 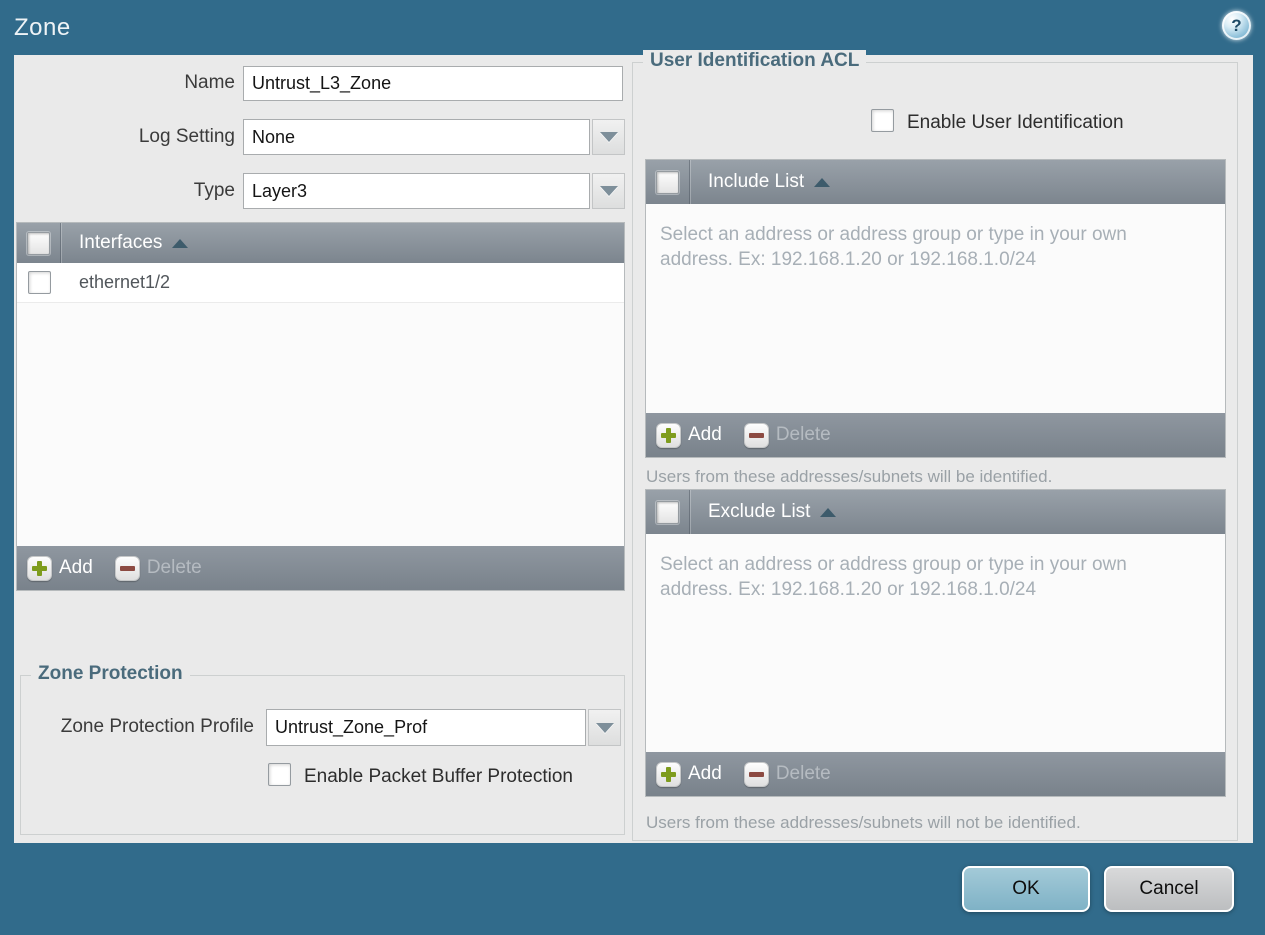 I want to click on zone-protection-profile-dropdown-button, so click(x=604, y=727).